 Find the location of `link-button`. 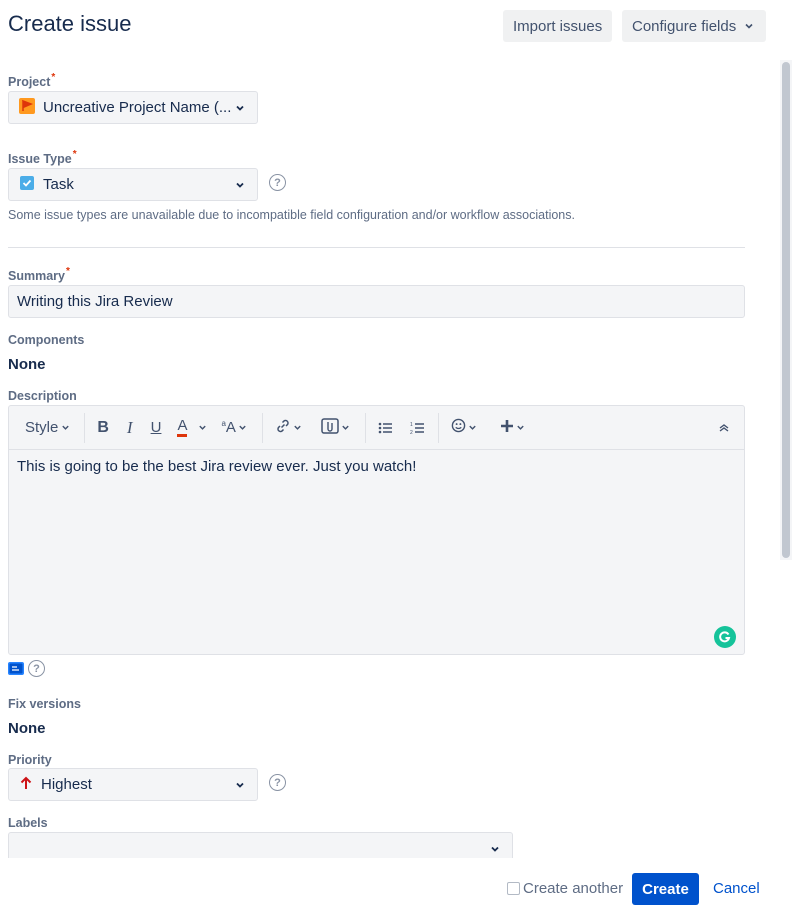

link-button is located at coordinates (290, 428).